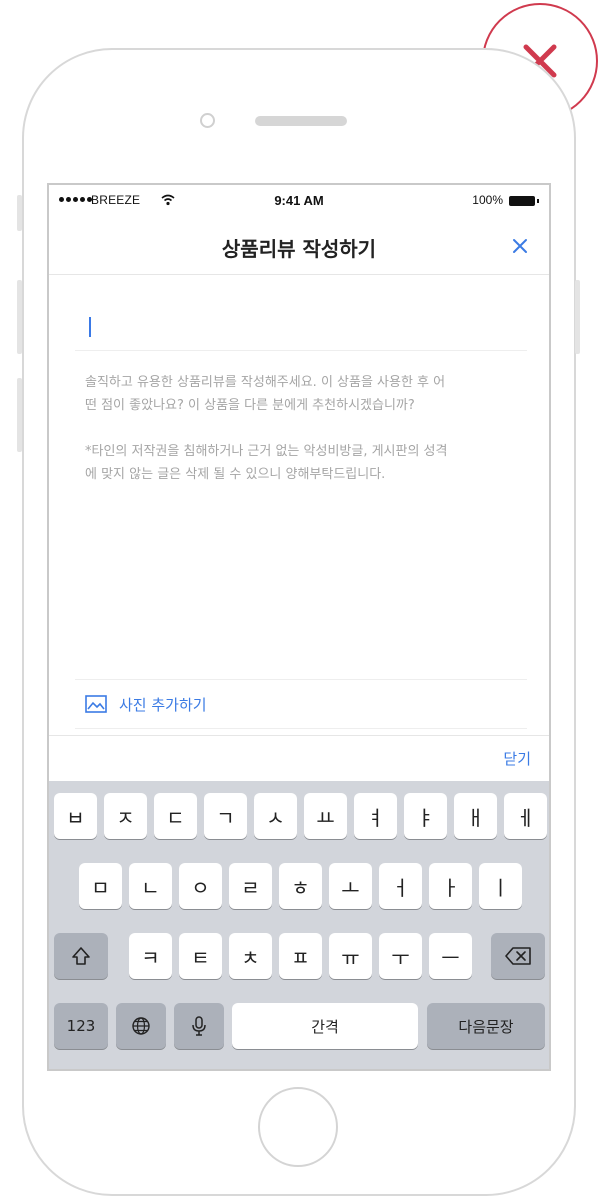  What do you see at coordinates (19, 213) in the screenshot?
I see `mute-switch` at bounding box center [19, 213].